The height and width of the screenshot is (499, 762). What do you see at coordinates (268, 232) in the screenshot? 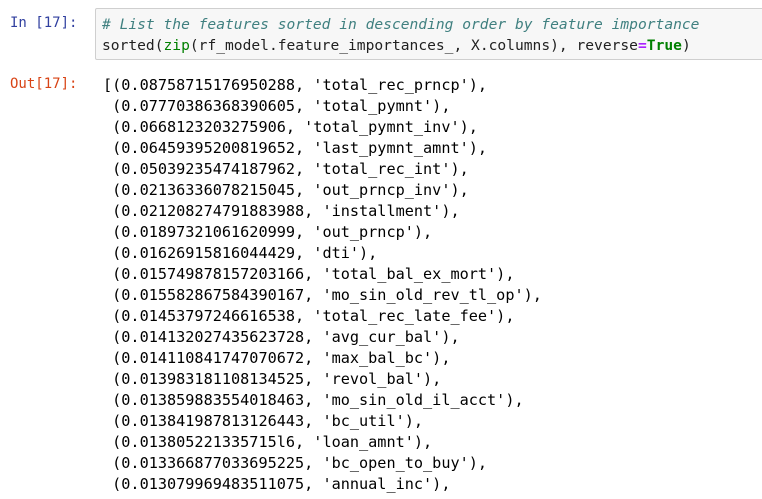
I see `output-line: (0.01897321061620999, 'out_prncp'),` at bounding box center [268, 232].